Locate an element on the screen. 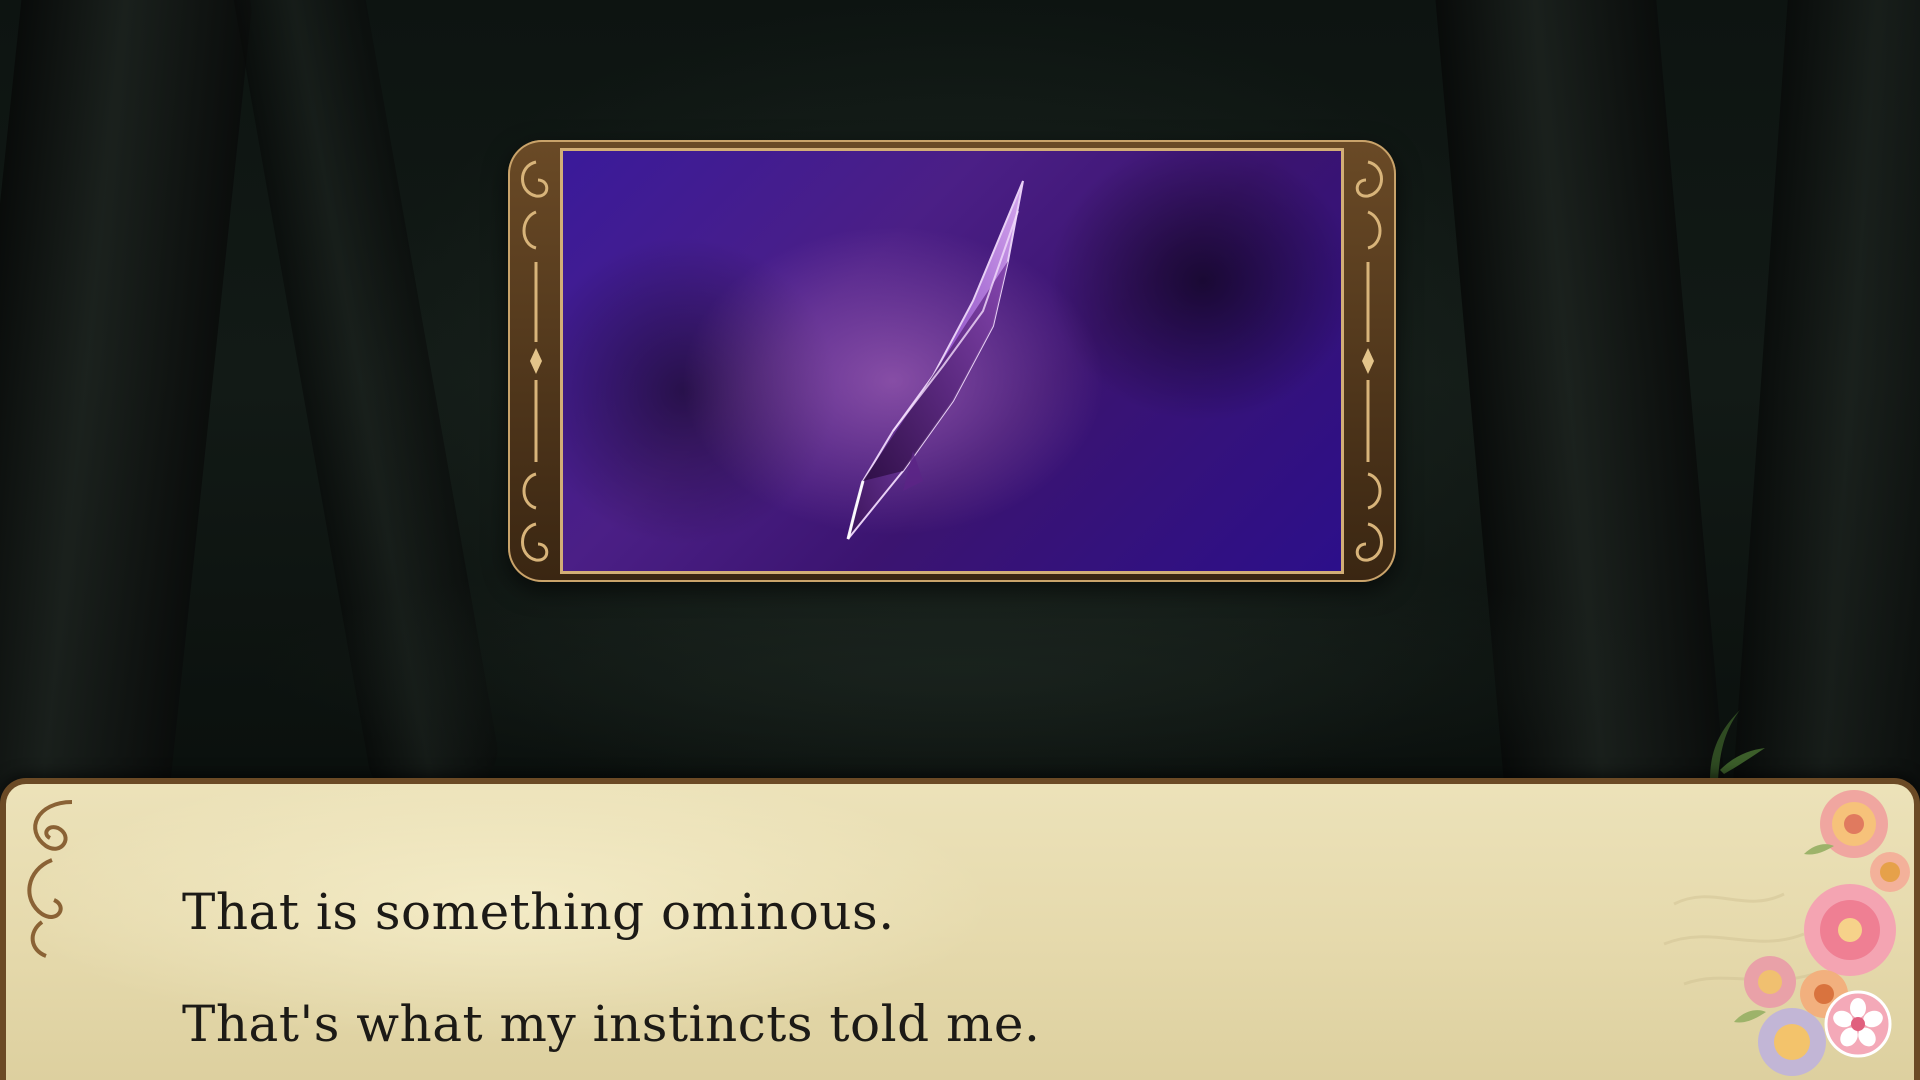 This screenshot has width=1920, height=1080. cherry-blossom-icon is located at coordinates (1858, 1024).